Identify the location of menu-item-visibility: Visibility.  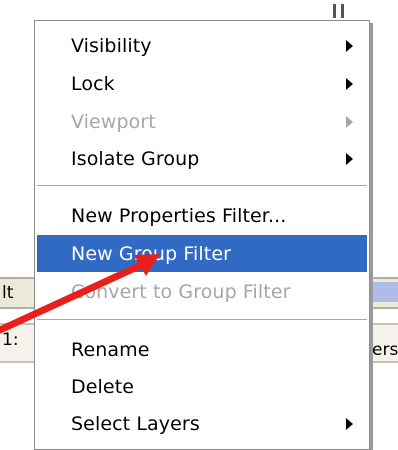
(202, 45).